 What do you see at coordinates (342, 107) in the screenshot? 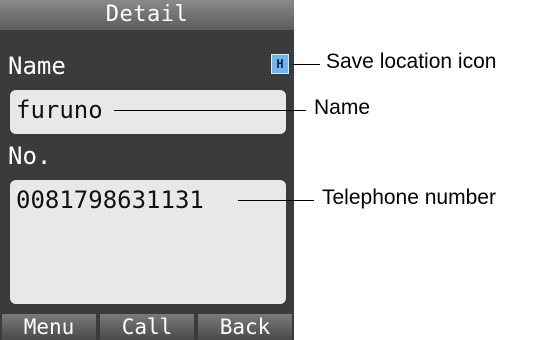
I see `name-annotation: Name` at bounding box center [342, 107].